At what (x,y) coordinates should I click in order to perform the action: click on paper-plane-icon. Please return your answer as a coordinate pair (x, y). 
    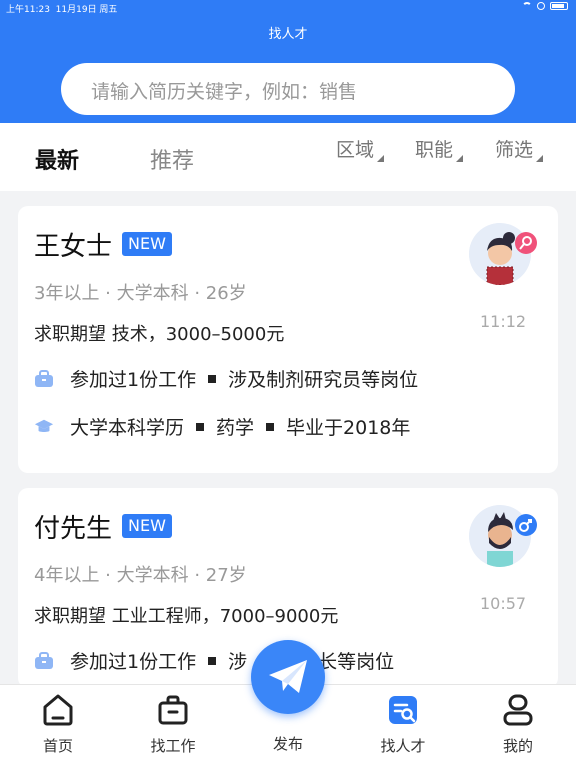
    Looking at the image, I should click on (288, 676).